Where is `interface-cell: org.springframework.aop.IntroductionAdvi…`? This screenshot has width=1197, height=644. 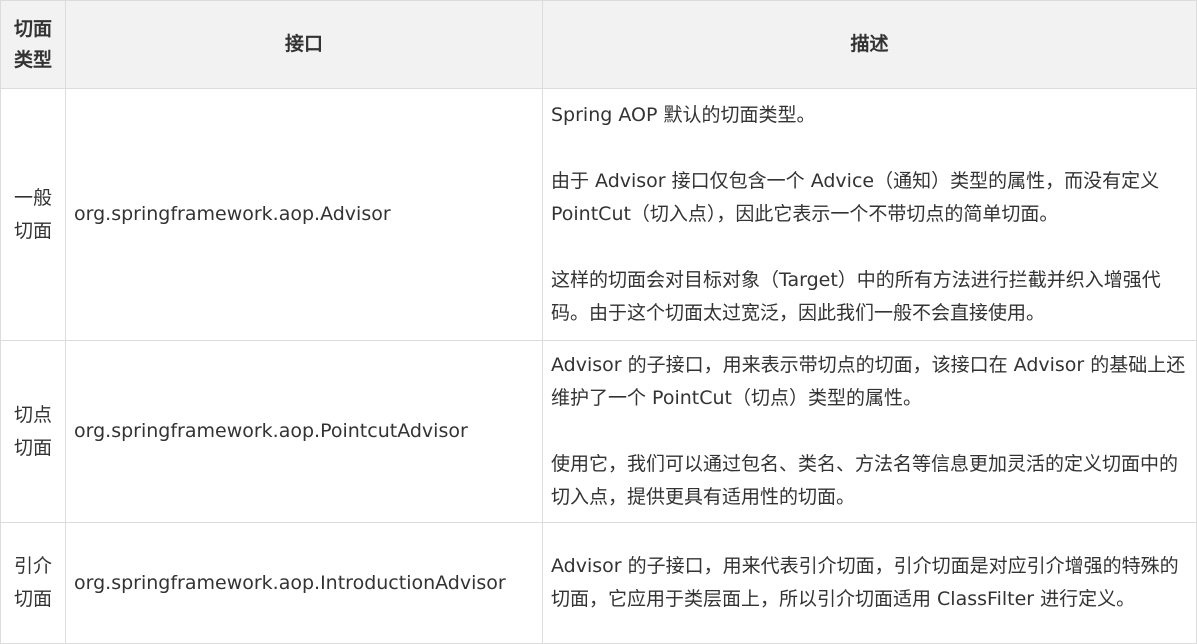 interface-cell: org.springframework.aop.IntroductionAdvi… is located at coordinates (304, 583).